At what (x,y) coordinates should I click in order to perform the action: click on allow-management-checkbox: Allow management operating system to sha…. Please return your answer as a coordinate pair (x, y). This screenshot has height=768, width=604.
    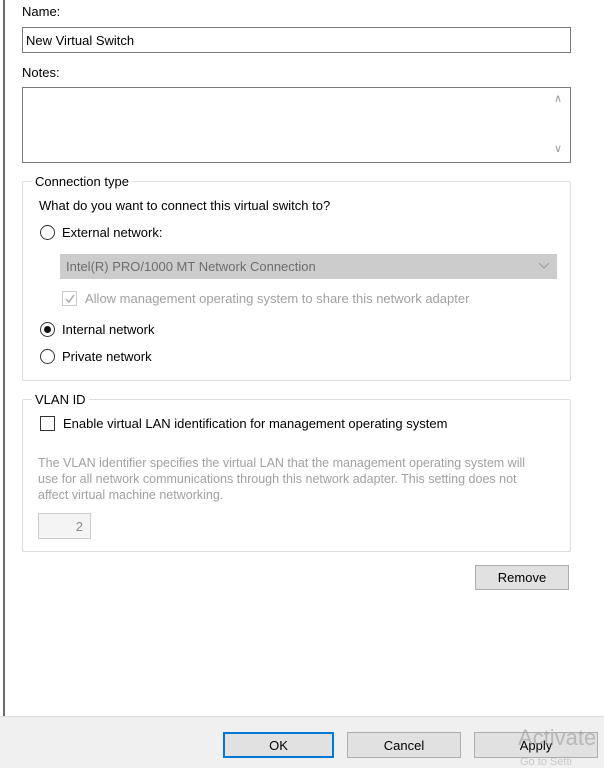
    Looking at the image, I should click on (265, 298).